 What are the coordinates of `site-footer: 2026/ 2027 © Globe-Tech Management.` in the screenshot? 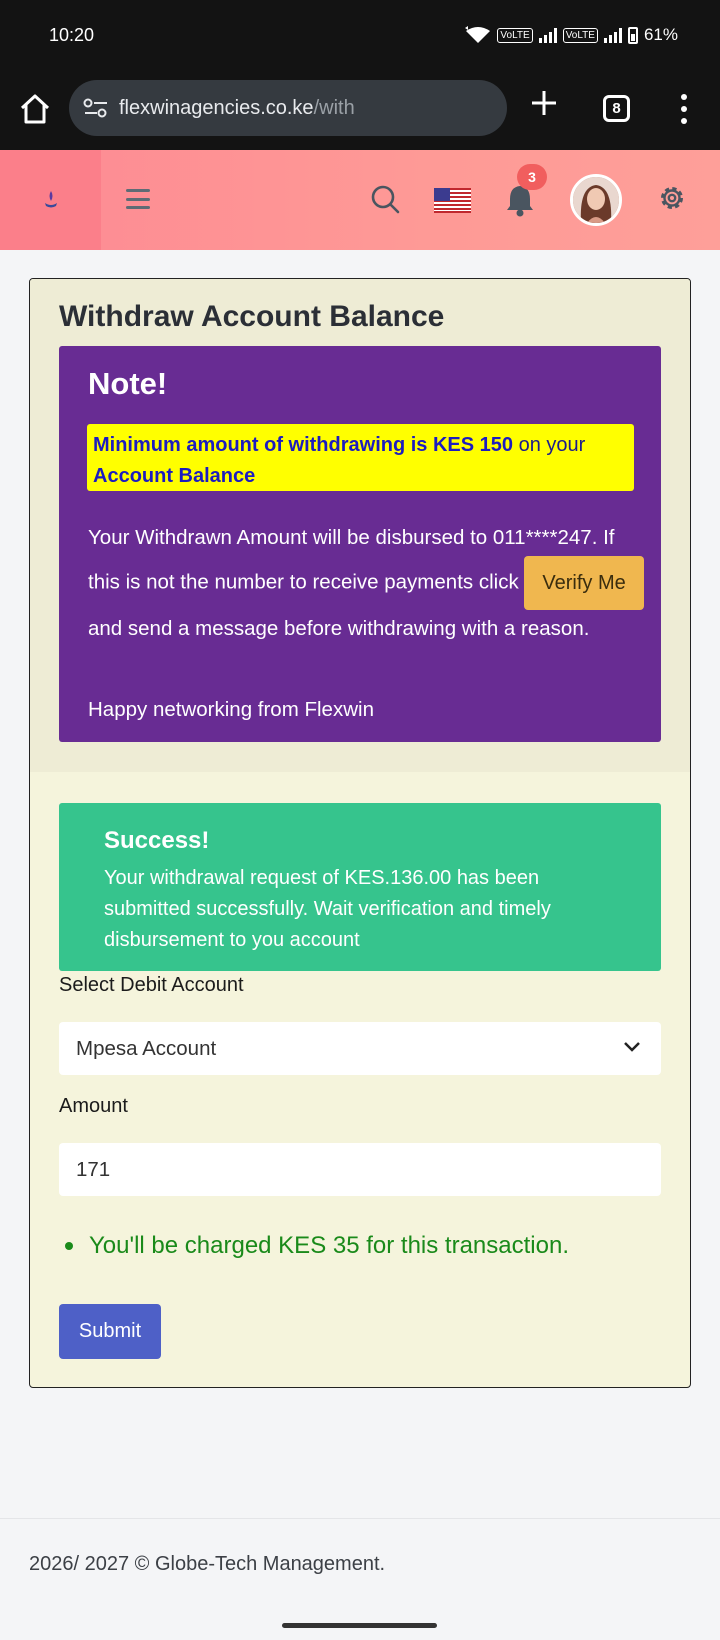 It's located at (360, 1579).